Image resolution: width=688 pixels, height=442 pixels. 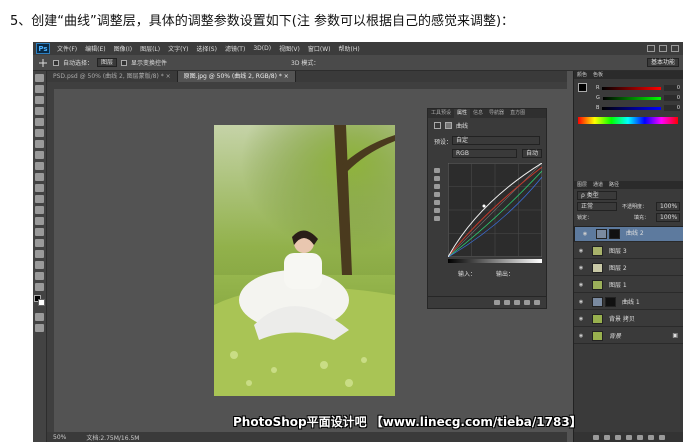 I want to click on minimize-icon, so click(x=651, y=48).